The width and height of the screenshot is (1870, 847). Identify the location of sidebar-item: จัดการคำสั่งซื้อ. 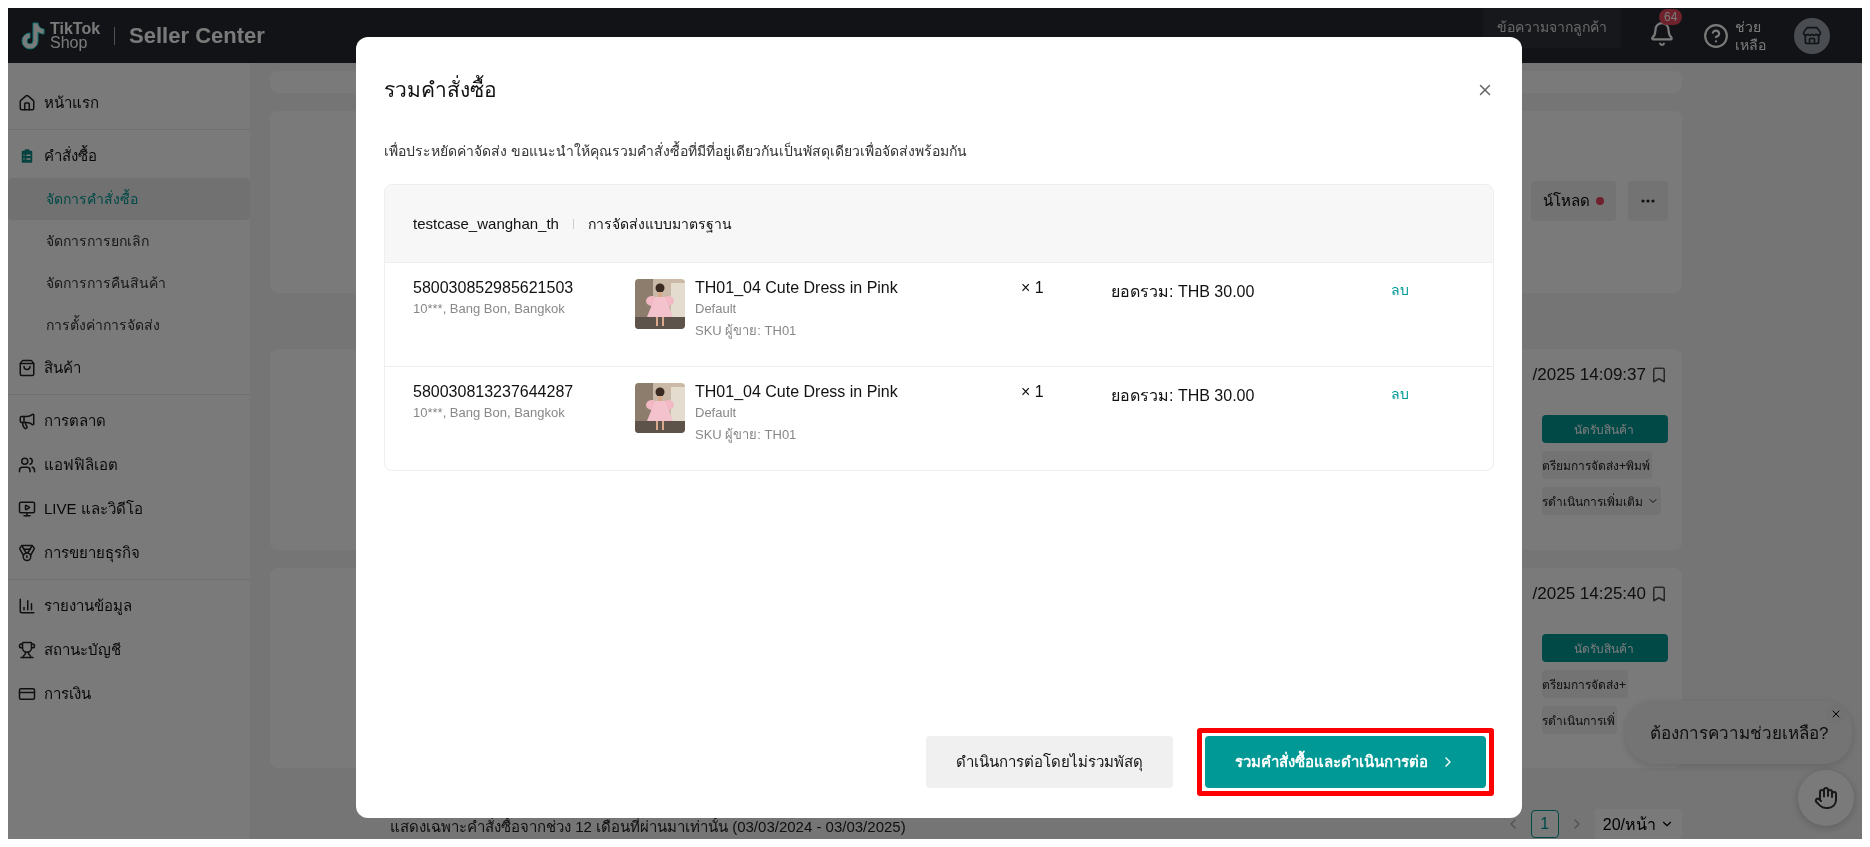
(129, 199).